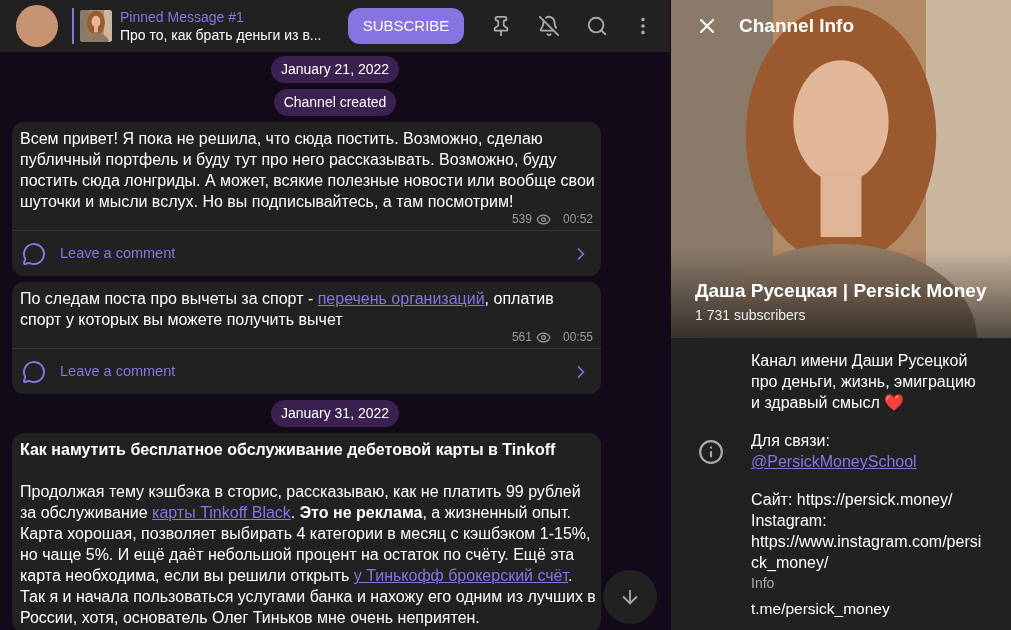 The width and height of the screenshot is (1011, 630). I want to click on text-link: @PersickMoneySchool, so click(834, 461).